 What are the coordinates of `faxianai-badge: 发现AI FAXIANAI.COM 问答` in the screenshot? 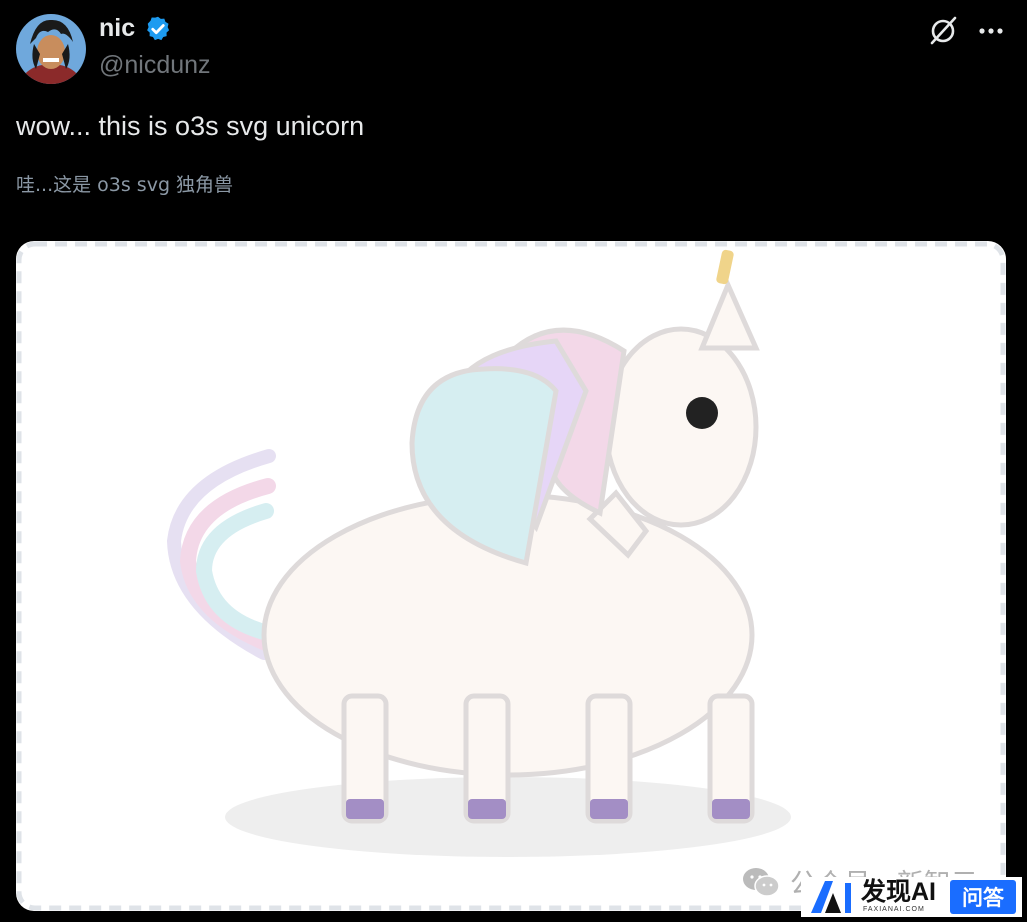 It's located at (911, 897).